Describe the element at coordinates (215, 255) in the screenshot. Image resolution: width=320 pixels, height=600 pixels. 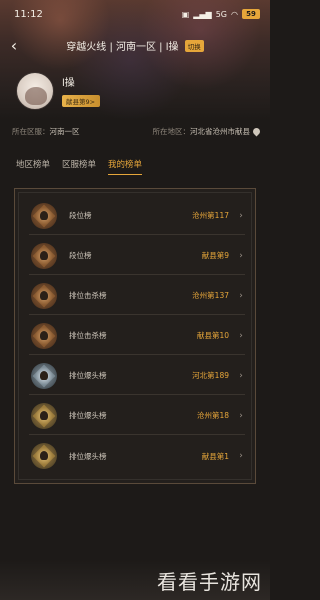
I see `ranking-position: 献县第9` at that location.